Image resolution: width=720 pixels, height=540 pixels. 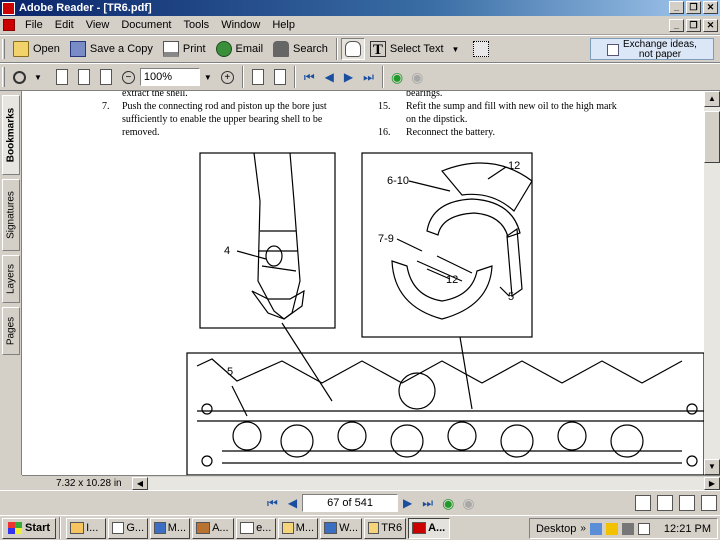 I want to click on zoom-tool-button: ▼, so click(x=29, y=77).